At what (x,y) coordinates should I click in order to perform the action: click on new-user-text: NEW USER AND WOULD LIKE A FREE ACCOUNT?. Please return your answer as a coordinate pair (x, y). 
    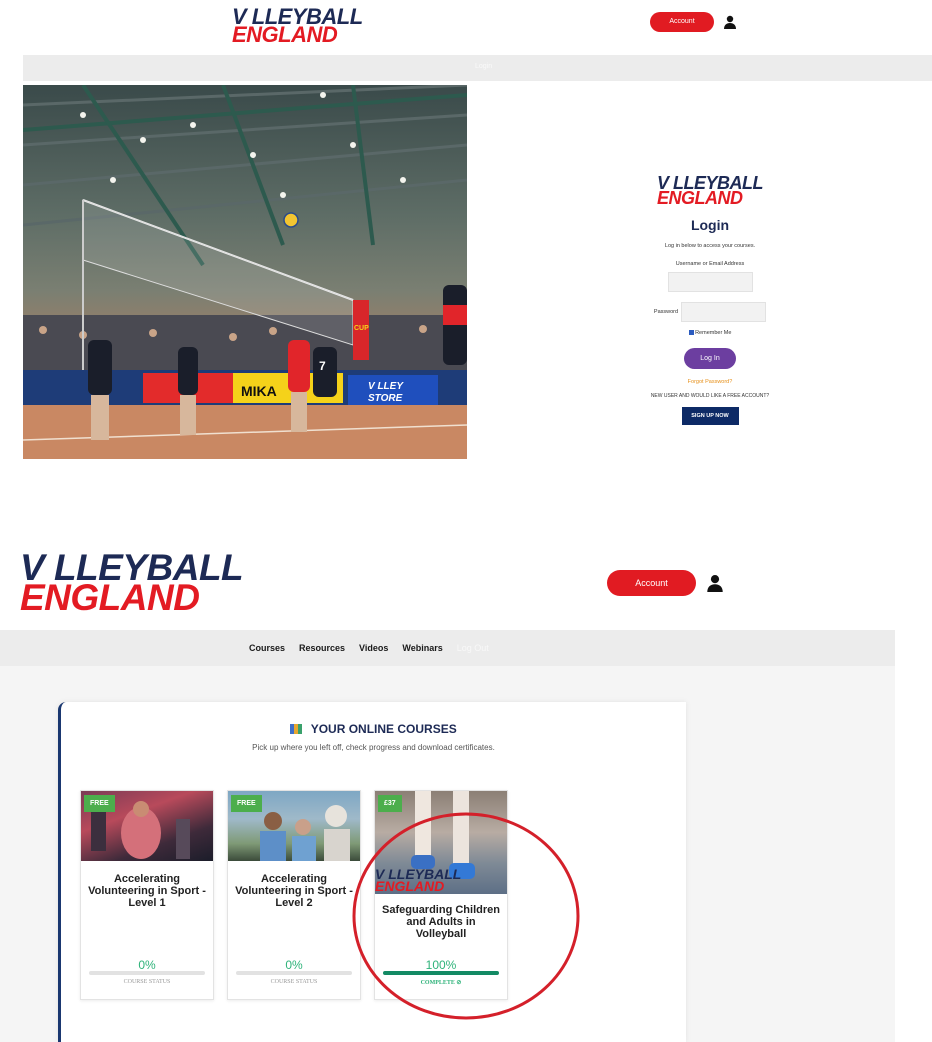
    Looking at the image, I should click on (710, 395).